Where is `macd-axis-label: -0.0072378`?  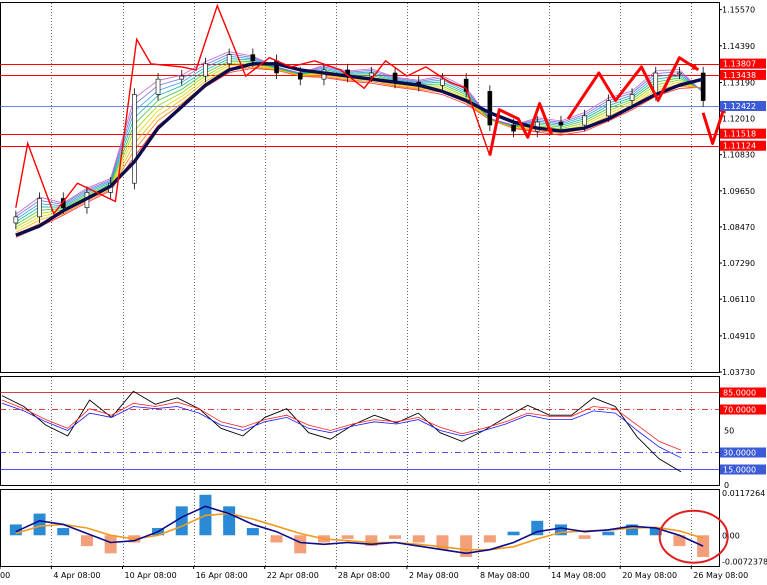
macd-axis-label: -0.0072378 is located at coordinates (744, 561).